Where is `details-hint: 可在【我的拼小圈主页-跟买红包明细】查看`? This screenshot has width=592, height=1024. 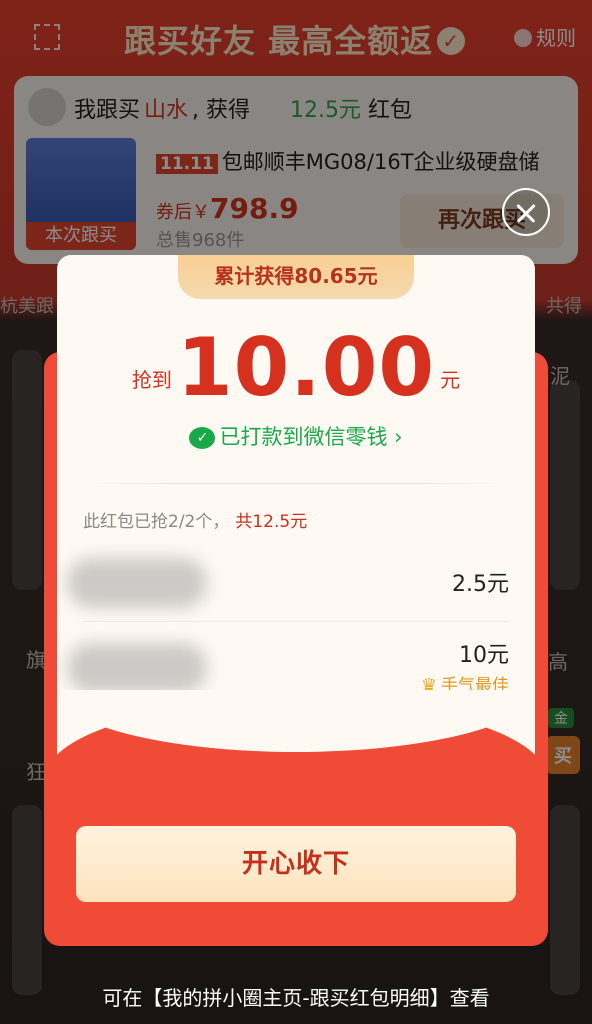
details-hint: 可在【我的拼小圈主页-跟买红包明细】查看 is located at coordinates (296, 998).